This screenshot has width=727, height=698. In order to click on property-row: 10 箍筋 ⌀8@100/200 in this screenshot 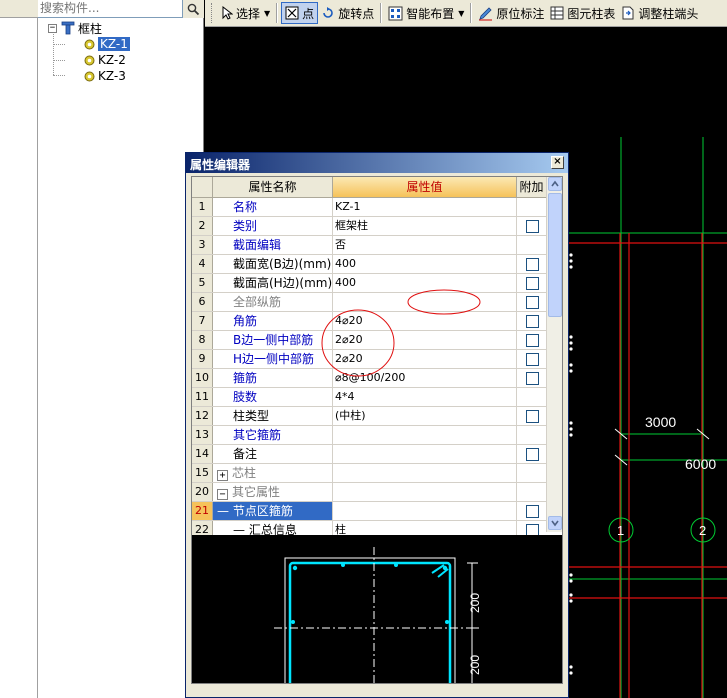, I will do `click(369, 378)`.